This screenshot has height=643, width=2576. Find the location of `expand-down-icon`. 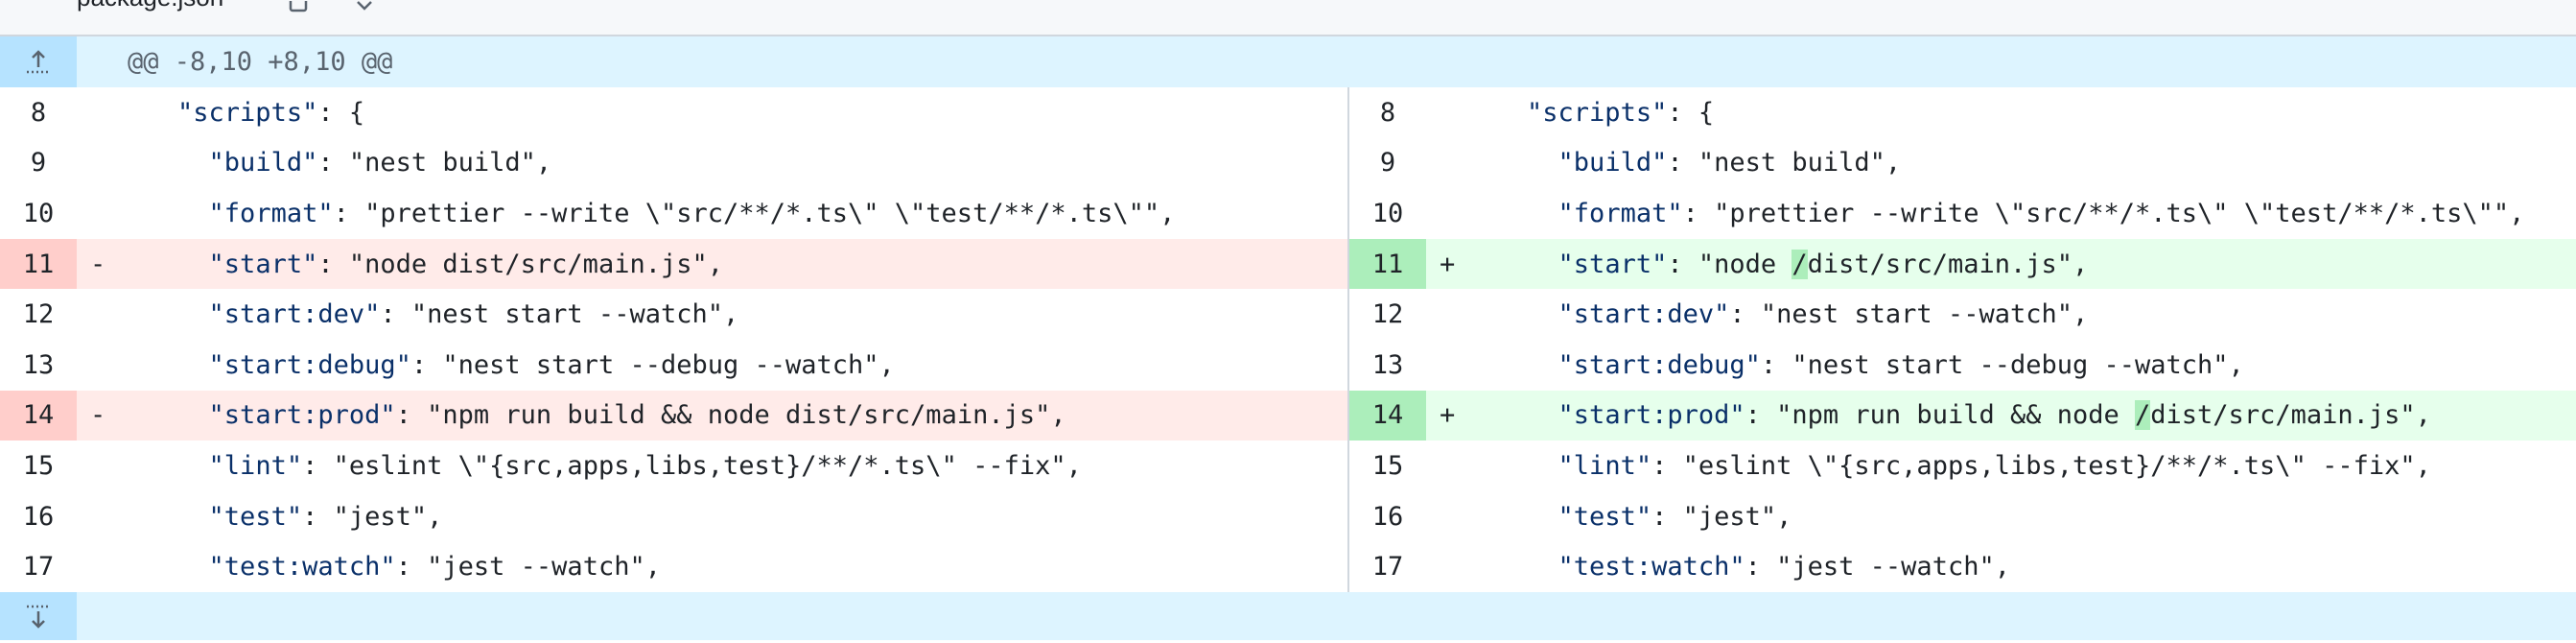

expand-down-icon is located at coordinates (38, 617).